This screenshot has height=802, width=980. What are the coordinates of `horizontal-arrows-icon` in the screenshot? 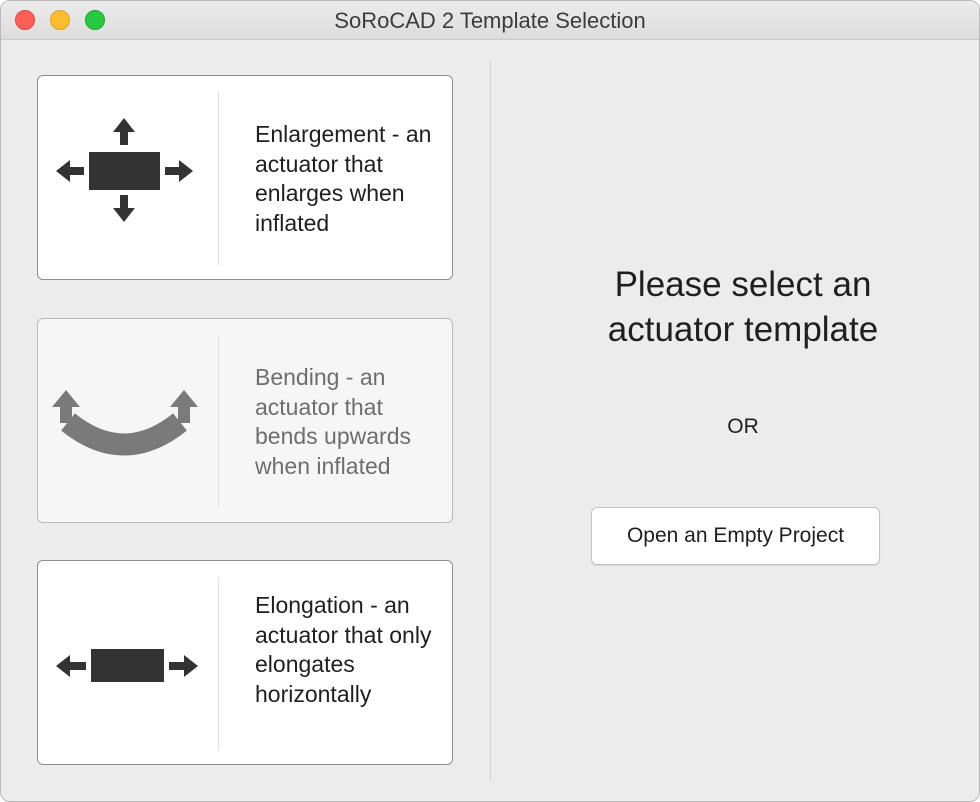 It's located at (128, 662).